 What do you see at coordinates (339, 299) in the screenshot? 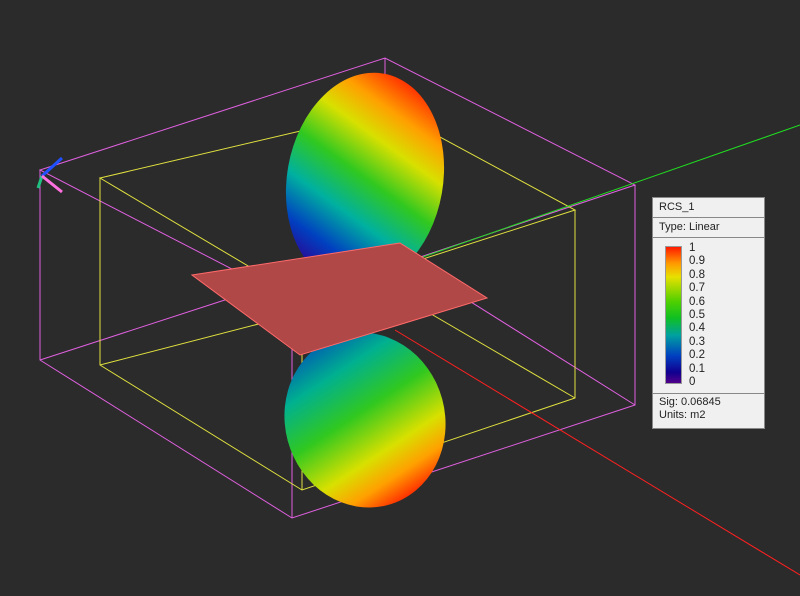
I see `plate` at bounding box center [339, 299].